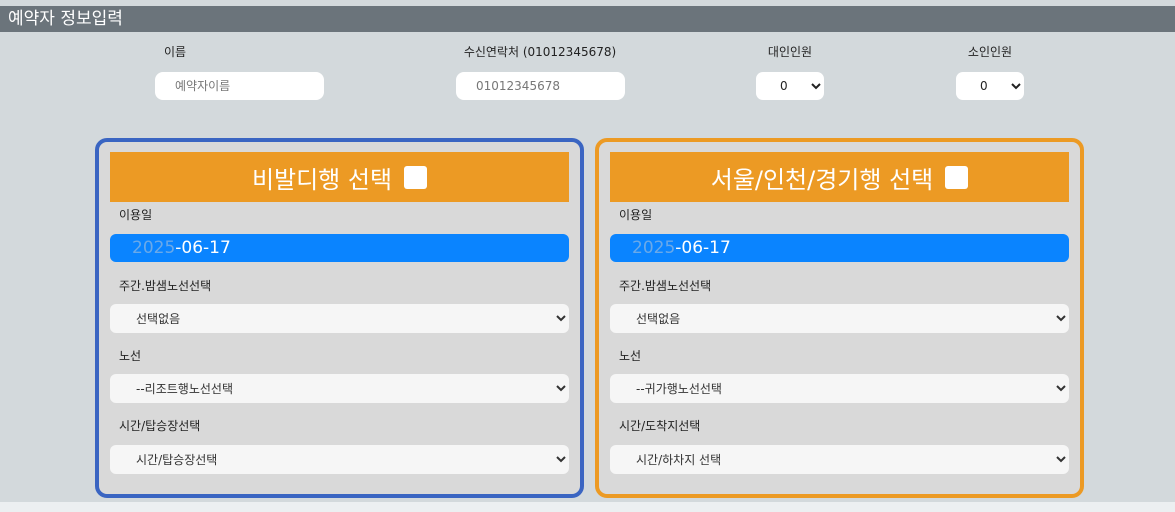 The height and width of the screenshot is (512, 1175). Describe the element at coordinates (540, 86) in the screenshot. I see `phone-input` at that location.